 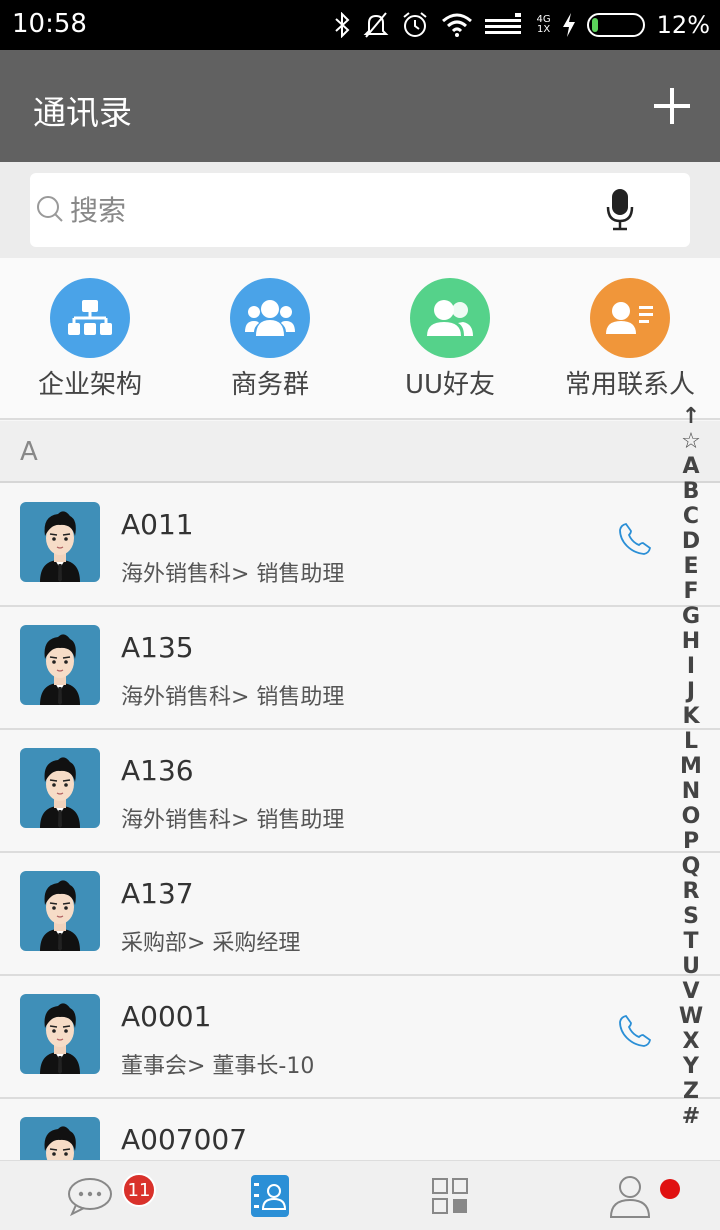 I want to click on index-letter: F, so click(x=691, y=591).